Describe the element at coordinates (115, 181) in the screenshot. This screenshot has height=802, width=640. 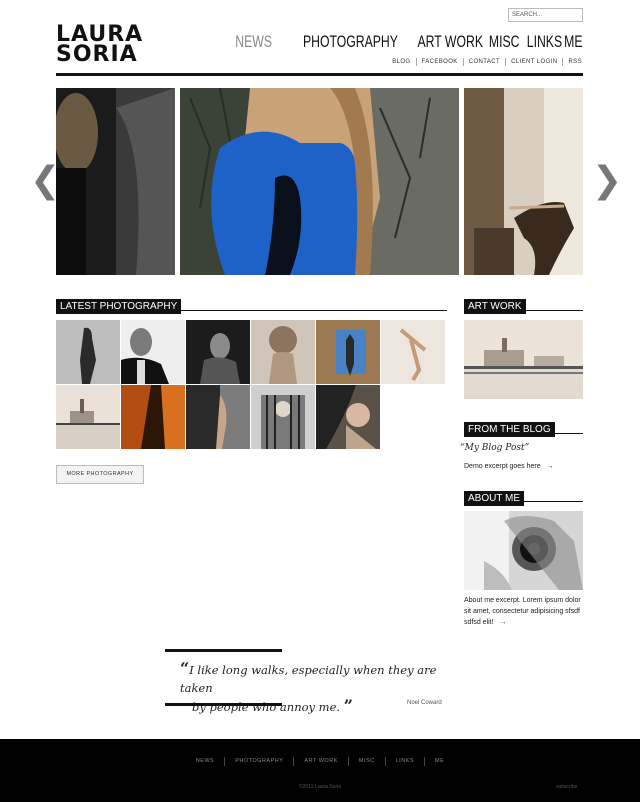
I see `slide-image-left` at that location.